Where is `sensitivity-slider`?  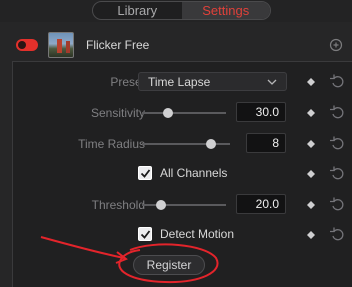
sensitivity-slider is located at coordinates (184, 113).